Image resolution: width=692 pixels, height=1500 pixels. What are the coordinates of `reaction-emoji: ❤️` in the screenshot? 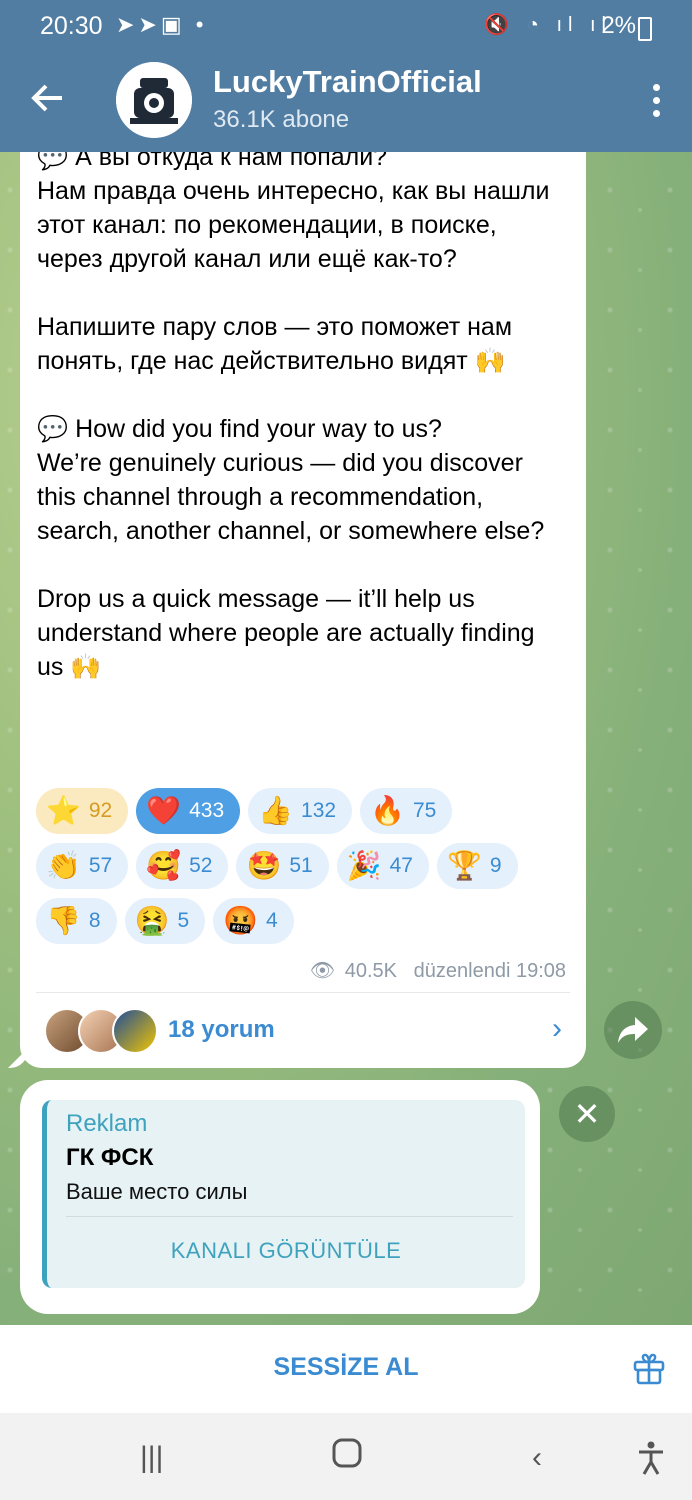 It's located at (164, 810).